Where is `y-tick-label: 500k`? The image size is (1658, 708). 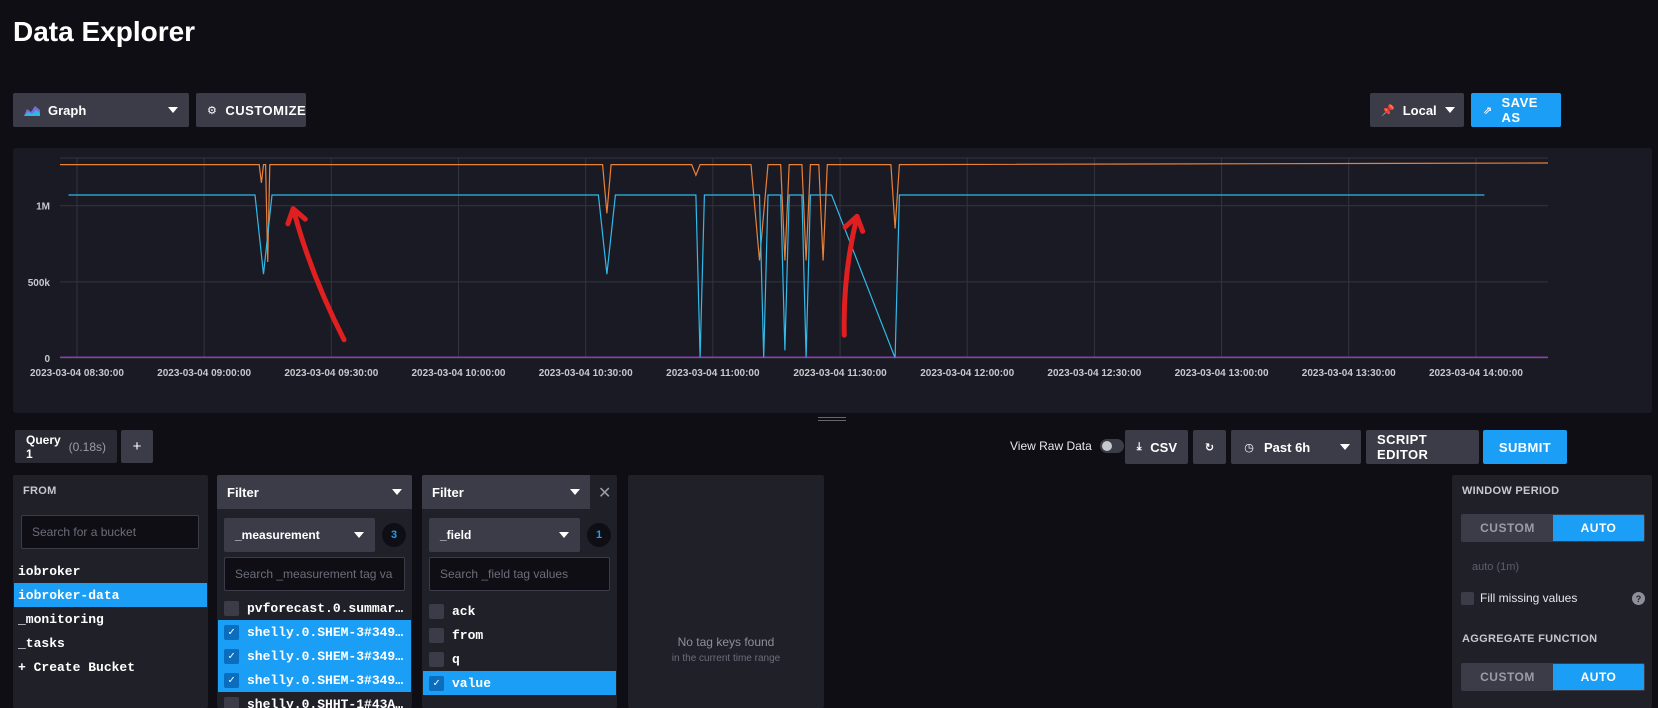 y-tick-label: 500k is located at coordinates (39, 283).